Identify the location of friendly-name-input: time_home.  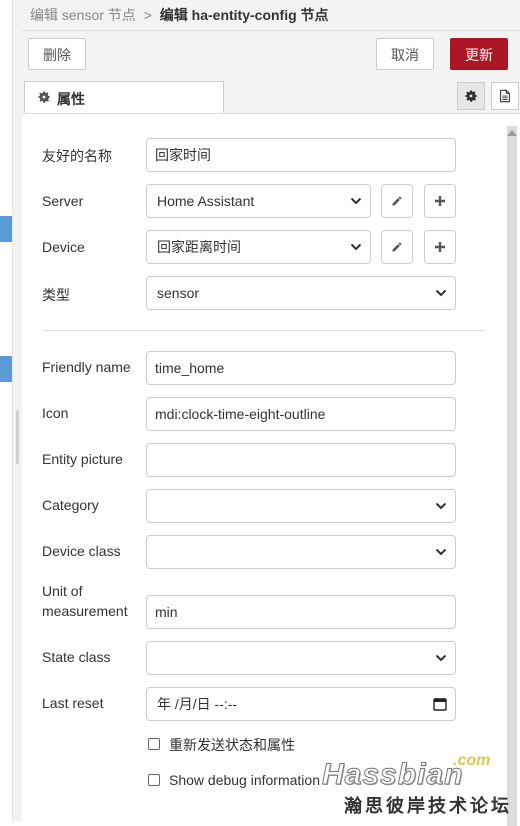
(301, 368).